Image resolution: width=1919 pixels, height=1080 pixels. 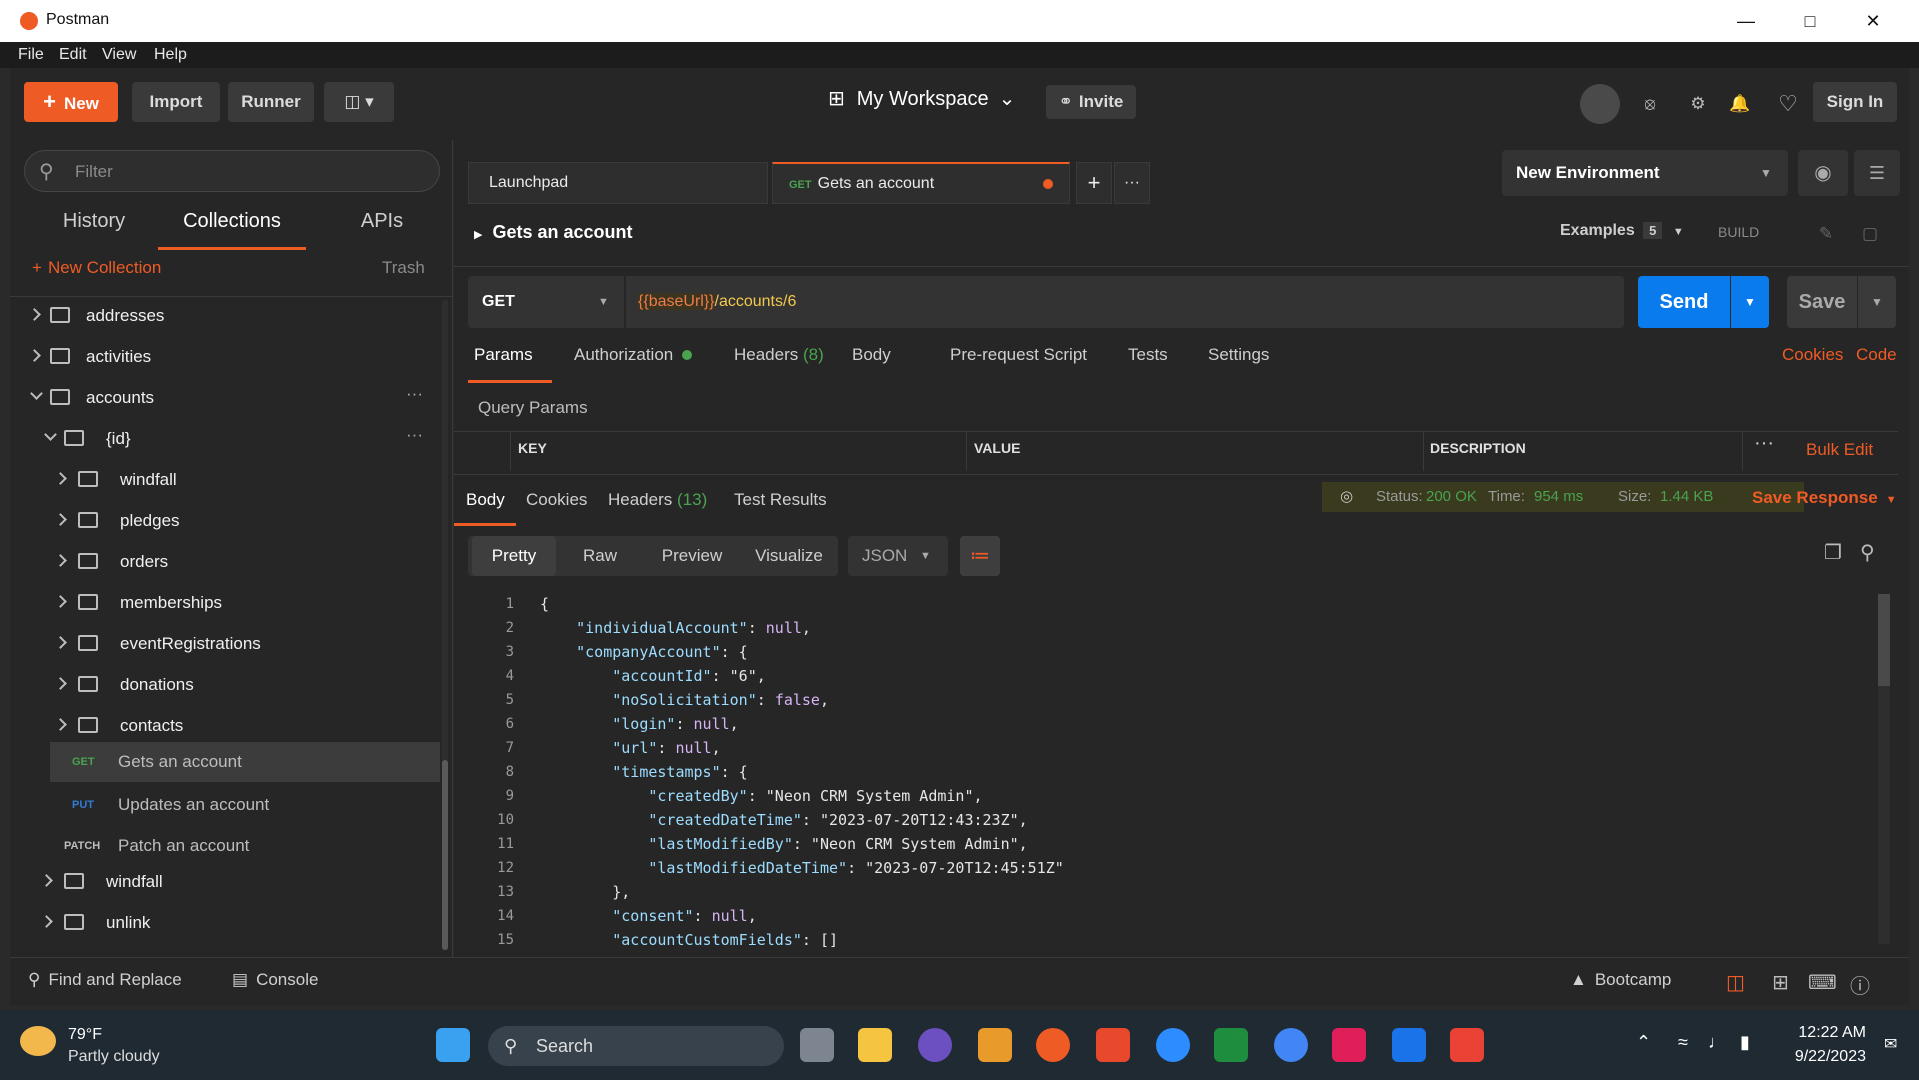 What do you see at coordinates (359, 102) in the screenshot?
I see `new-window-button: ◫ ▾` at bounding box center [359, 102].